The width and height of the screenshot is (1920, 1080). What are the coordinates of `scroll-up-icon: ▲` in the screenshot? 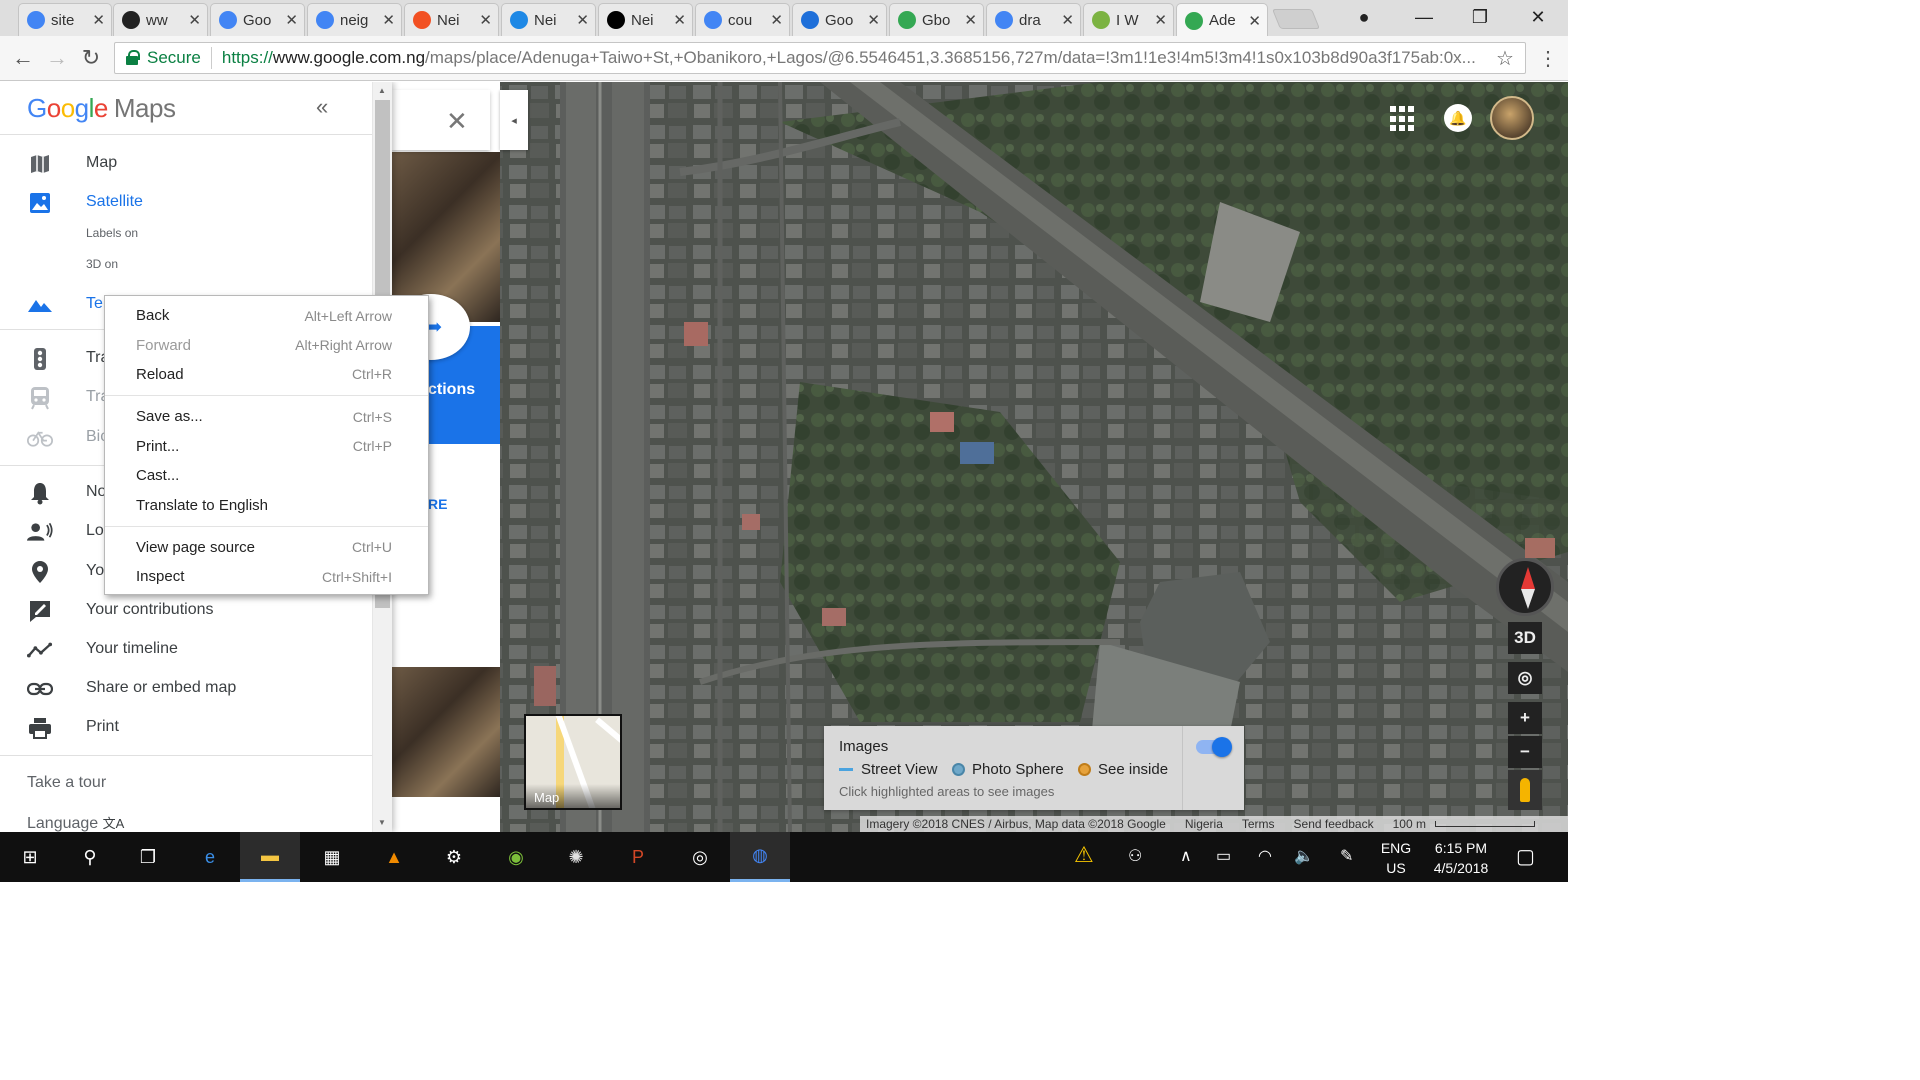 It's located at (382, 90).